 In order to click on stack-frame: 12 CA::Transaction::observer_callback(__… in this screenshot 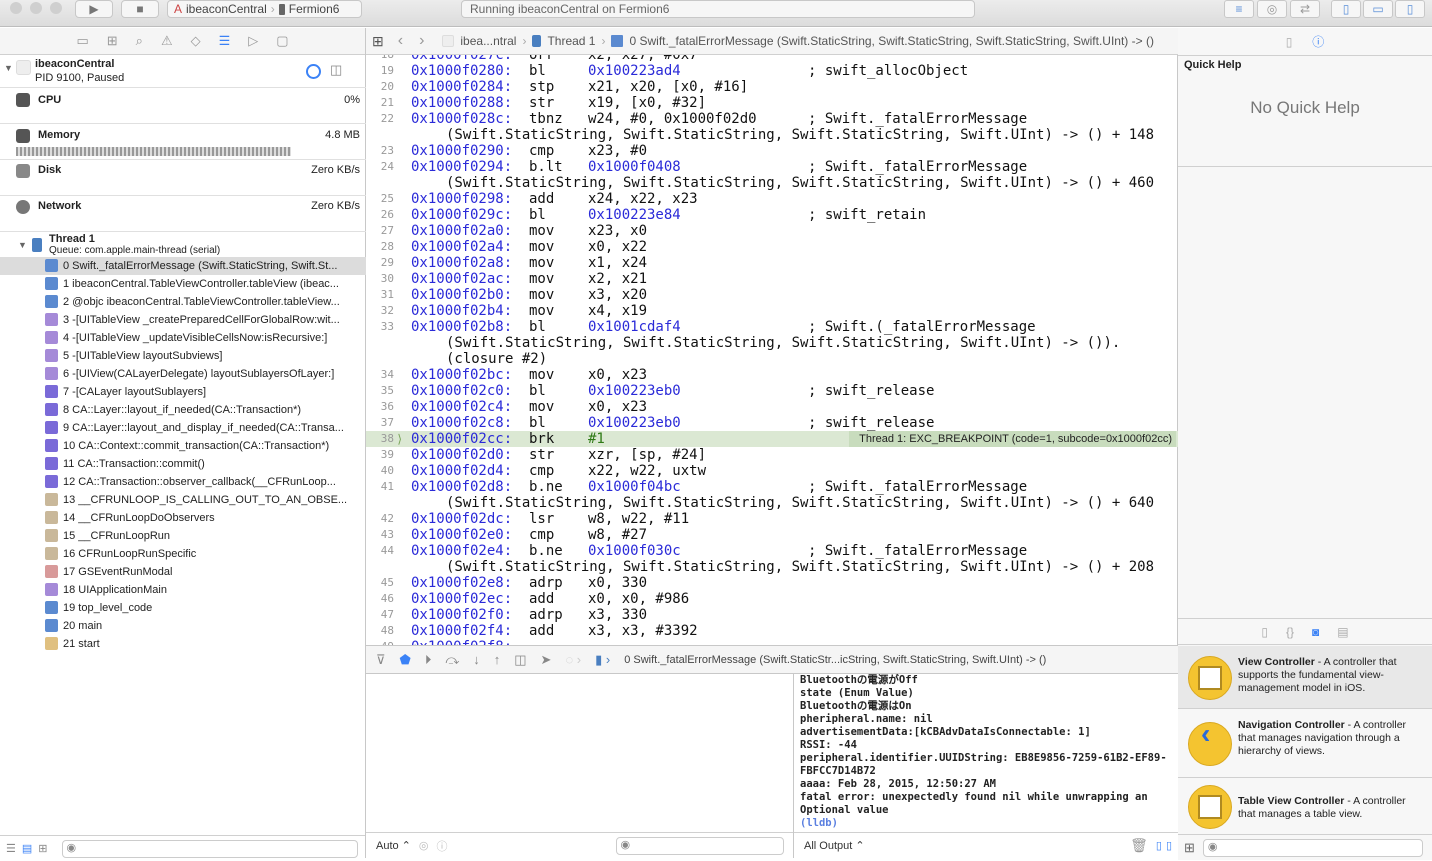, I will do `click(183, 482)`.